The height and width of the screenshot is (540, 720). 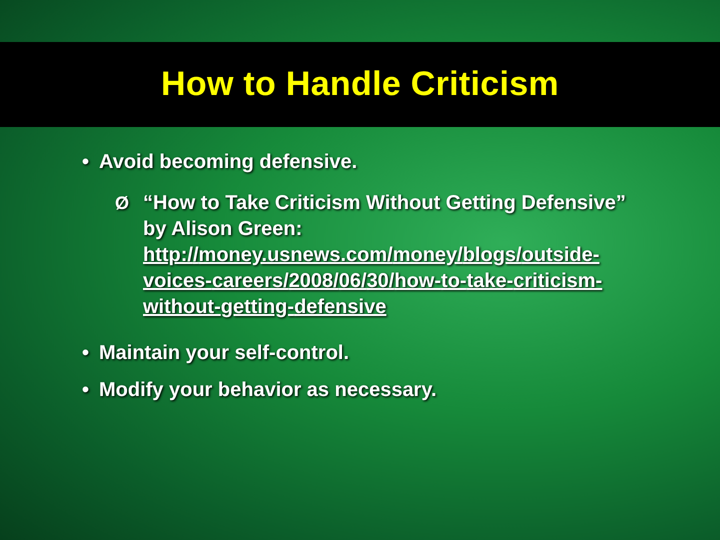 I want to click on slide-title: How to Handle Criticism, so click(x=360, y=84).